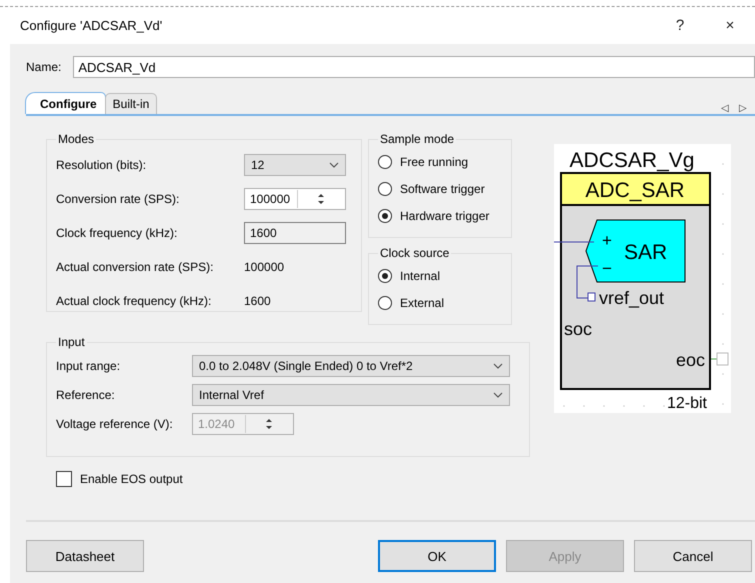 The height and width of the screenshot is (583, 755). I want to click on checkbox-label: Enable EOS output, so click(131, 479).